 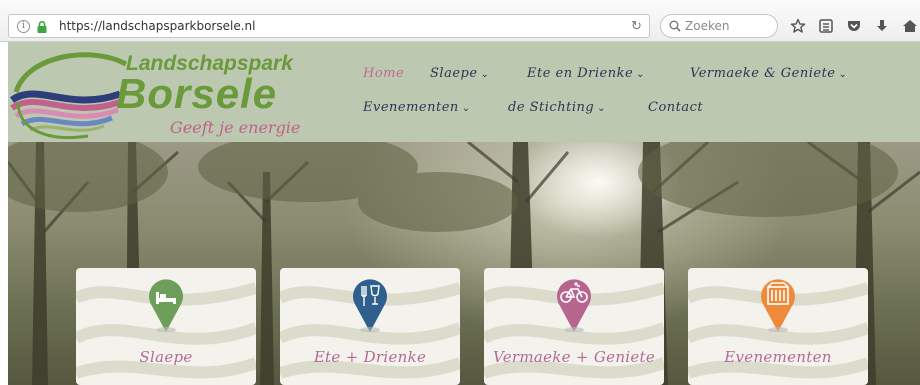 I want to click on home-icon, so click(x=910, y=26).